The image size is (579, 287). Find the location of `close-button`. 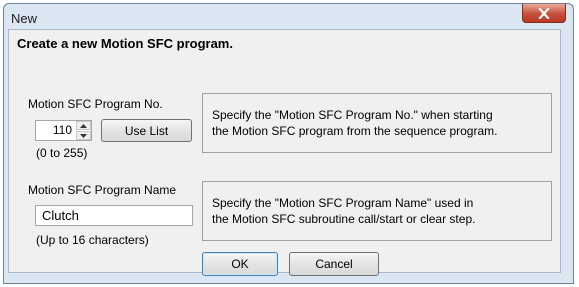

close-button is located at coordinates (544, 13).